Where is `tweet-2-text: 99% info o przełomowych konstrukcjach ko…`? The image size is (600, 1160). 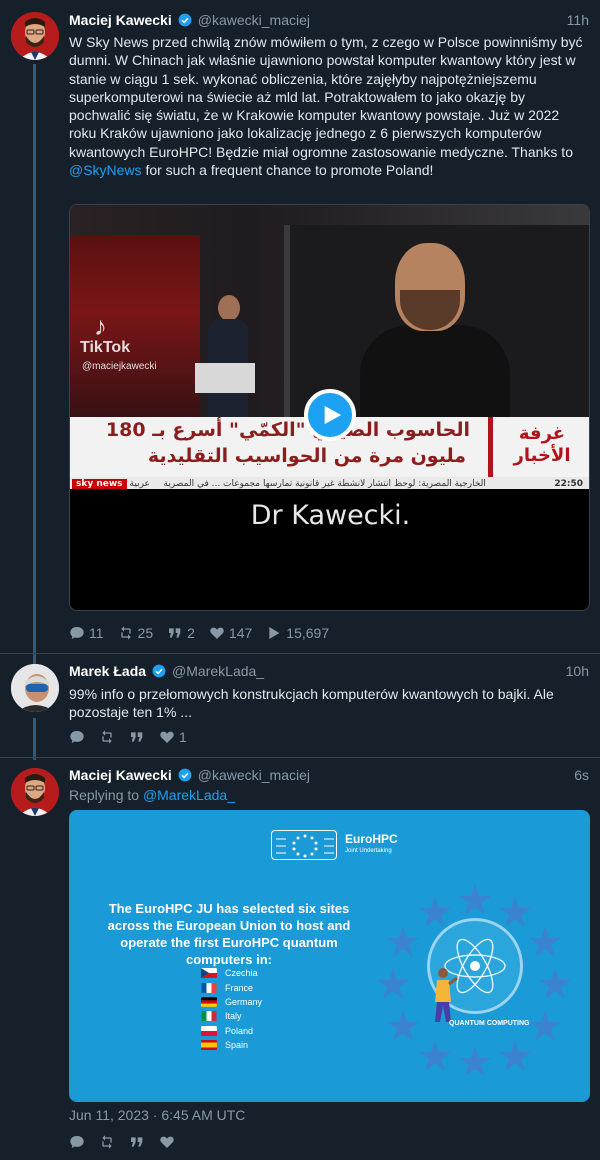 tweet-2-text: 99% info o przełomowych konstrukcjach ko… is located at coordinates (311, 703).